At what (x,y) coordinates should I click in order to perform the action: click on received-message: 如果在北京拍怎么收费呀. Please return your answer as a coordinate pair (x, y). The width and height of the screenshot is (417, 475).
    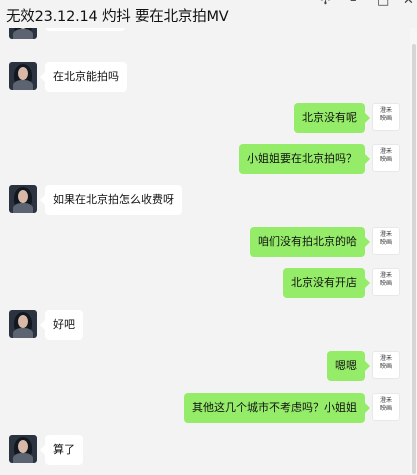
    Looking at the image, I should click on (111, 200).